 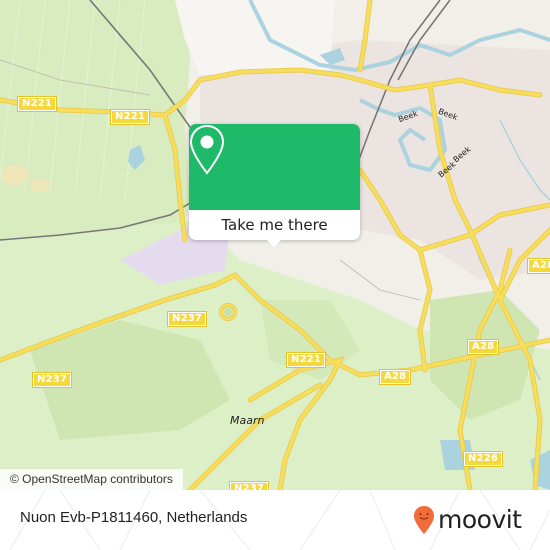 I want to click on location-title: Nuon Evb-P1811460, Netherlands, so click(x=134, y=517).